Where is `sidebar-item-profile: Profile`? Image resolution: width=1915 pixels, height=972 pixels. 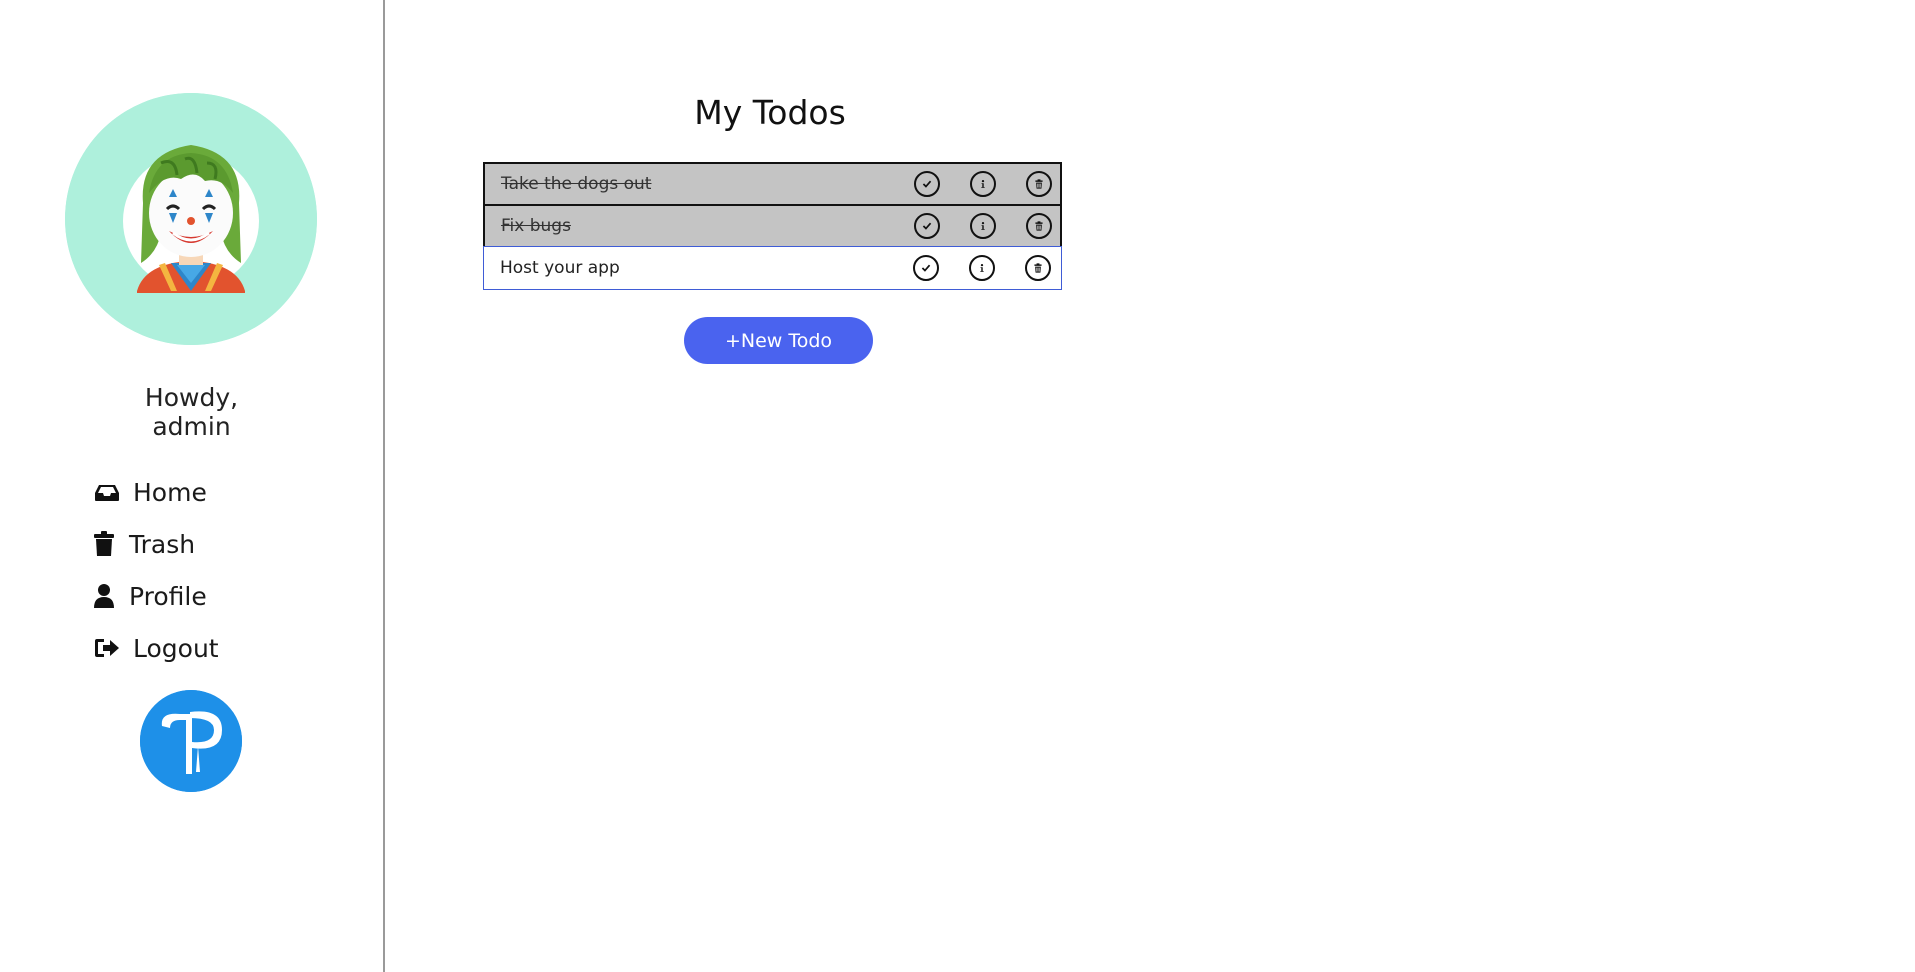
sidebar-item-profile: Profile is located at coordinates (156, 596).